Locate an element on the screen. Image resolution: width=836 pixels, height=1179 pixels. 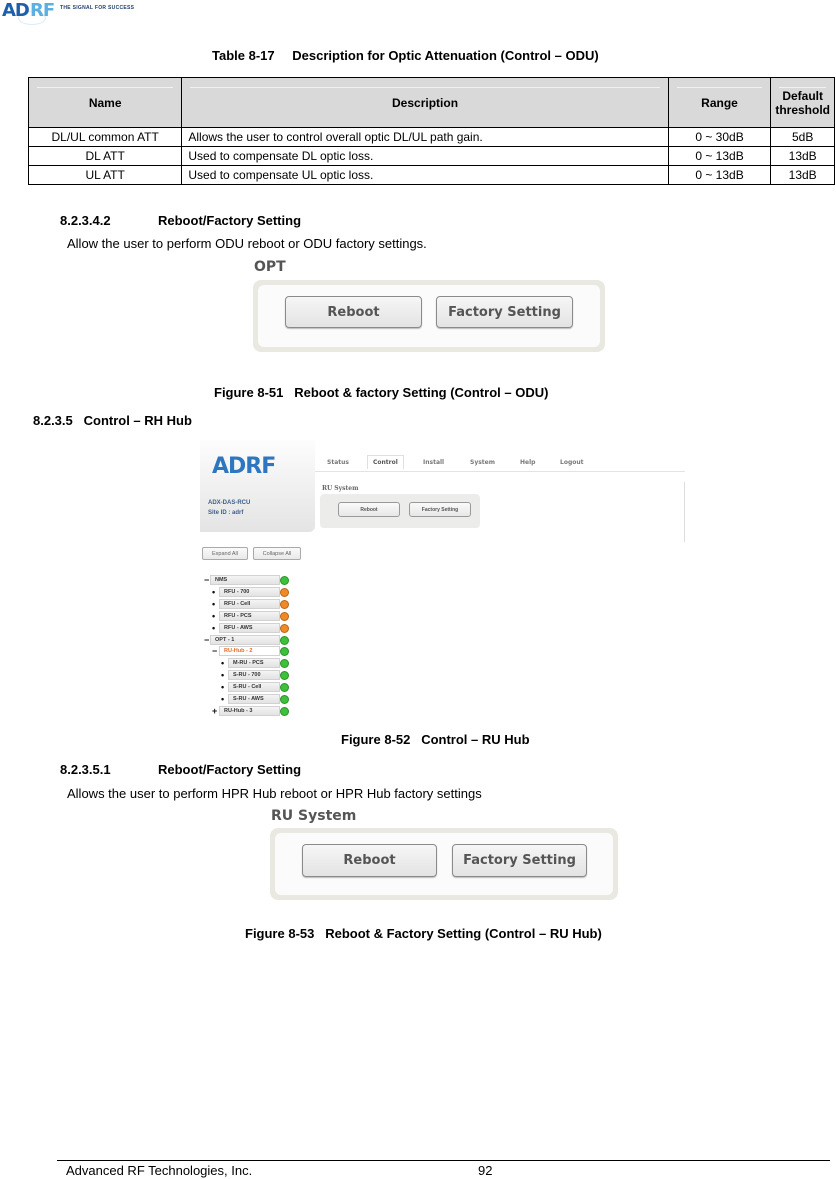
tree-item: • S-RU - 700 is located at coordinates (250, 675).